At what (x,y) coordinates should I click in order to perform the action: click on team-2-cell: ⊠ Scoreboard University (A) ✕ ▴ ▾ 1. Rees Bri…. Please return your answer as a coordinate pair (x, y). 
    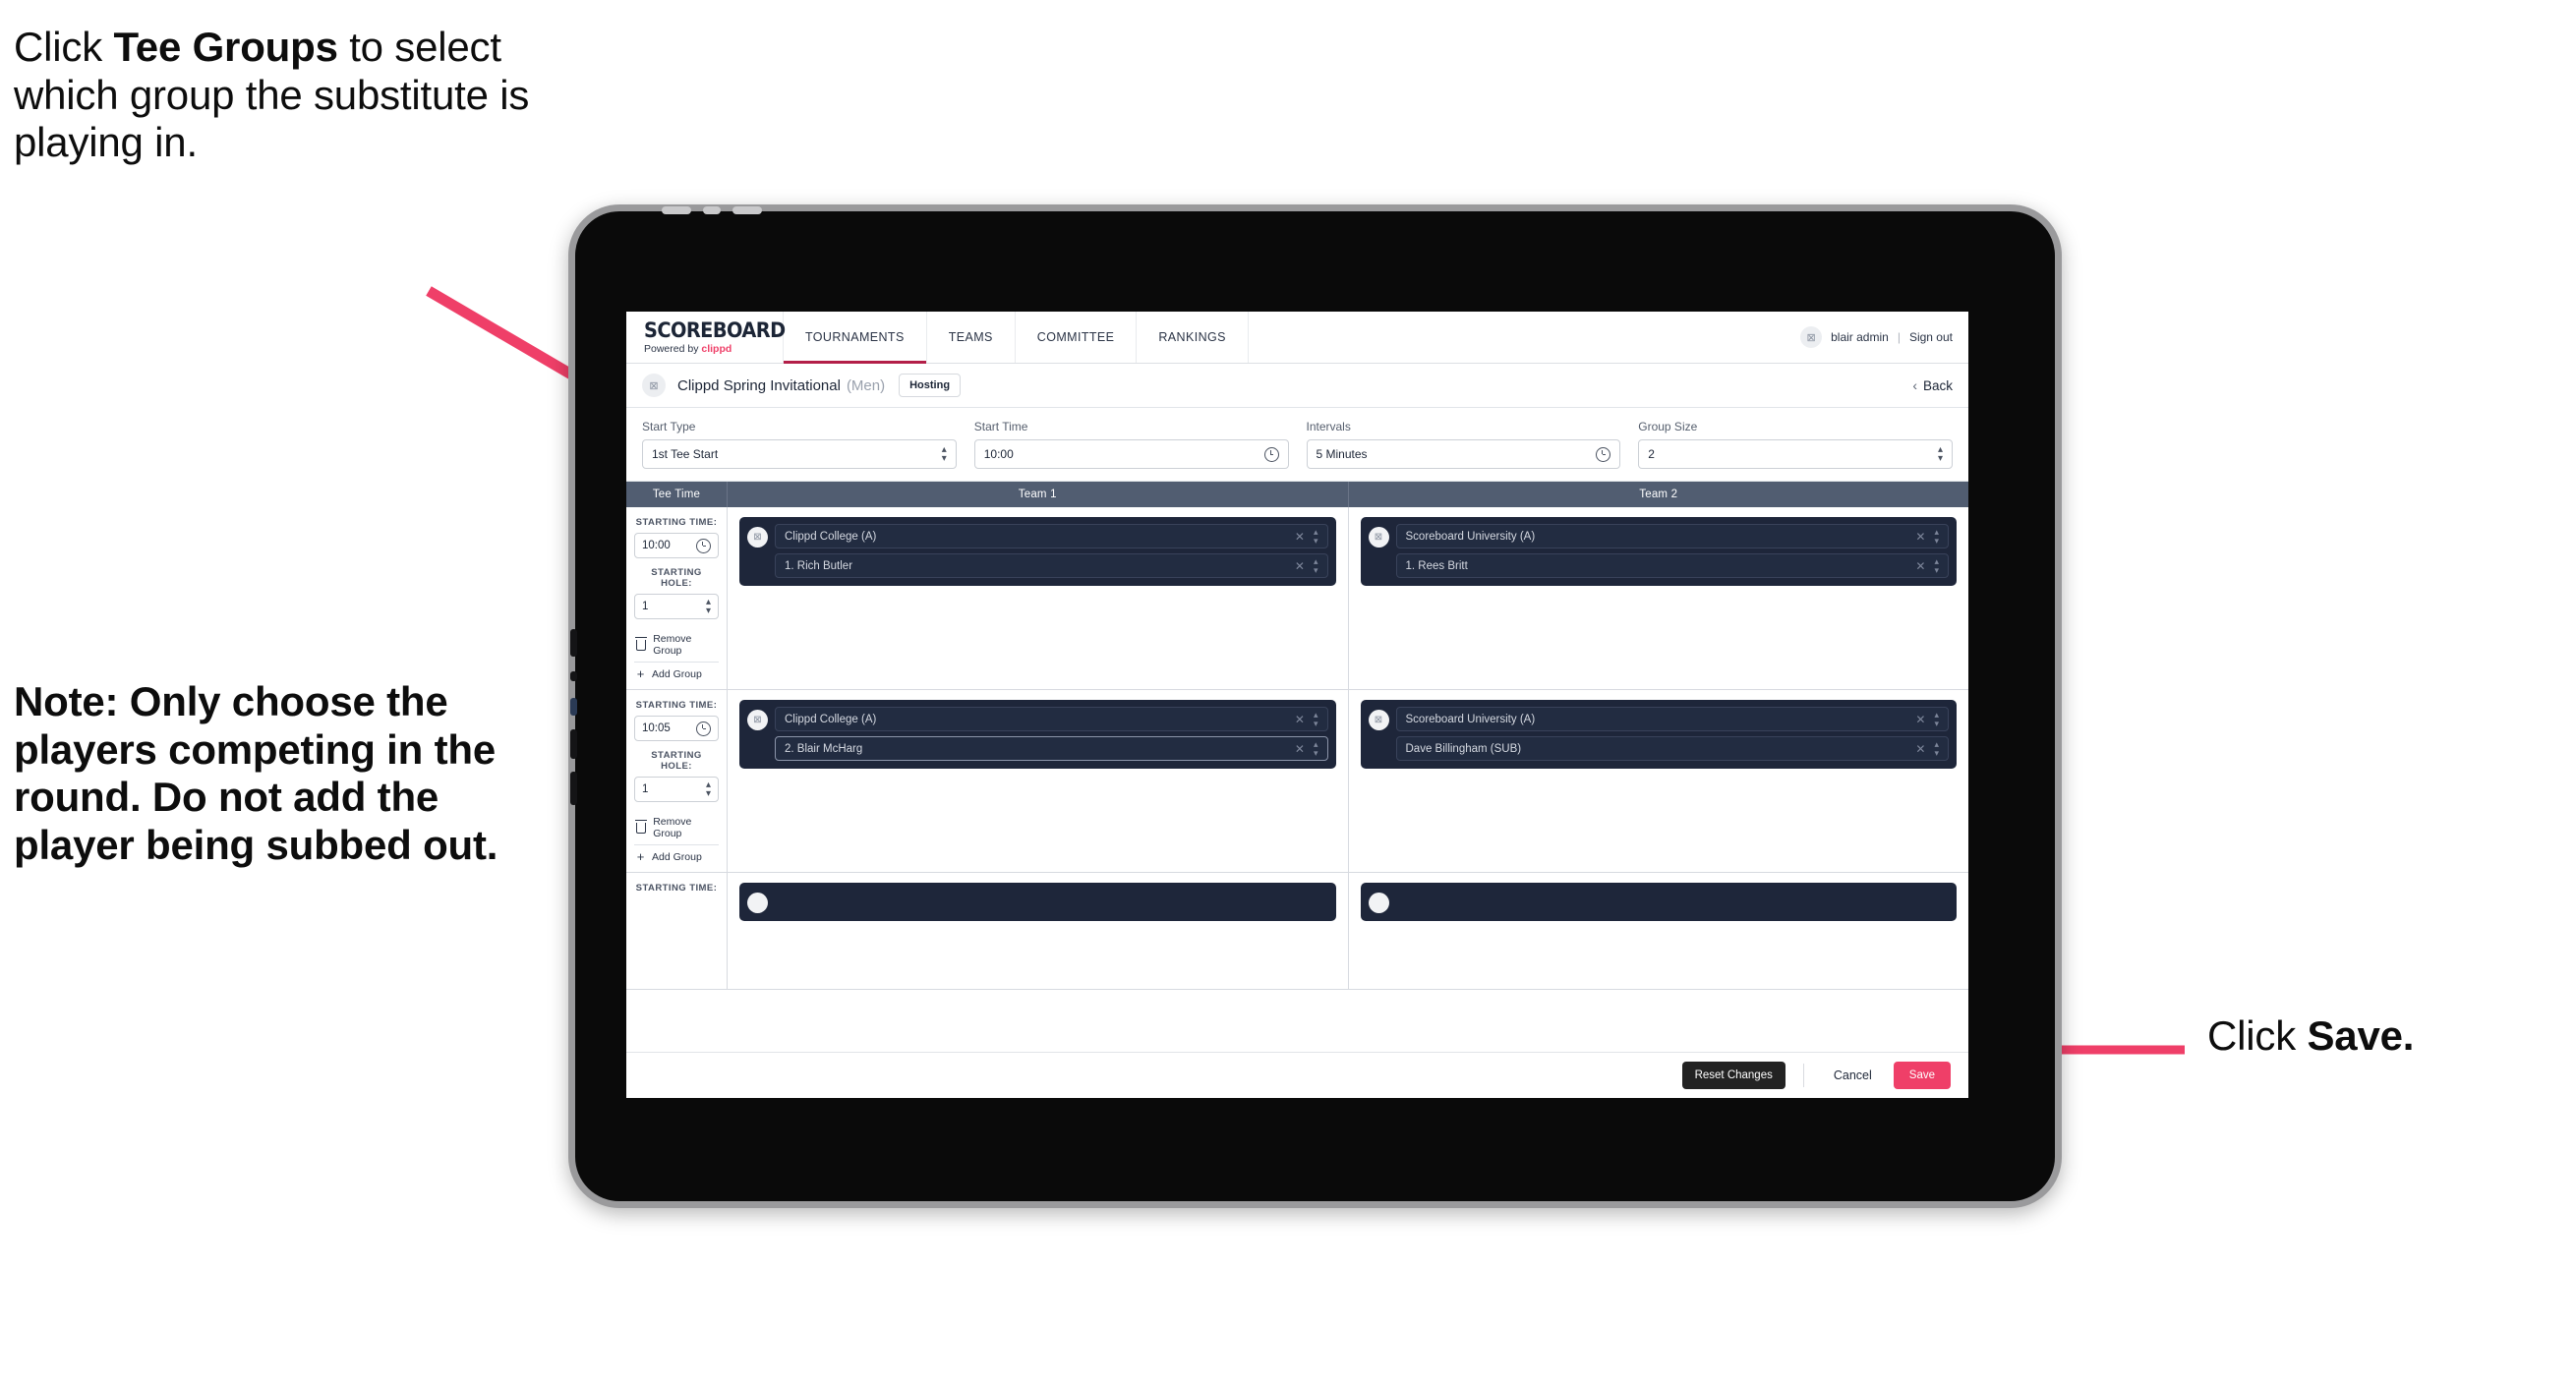
    Looking at the image, I should click on (1659, 598).